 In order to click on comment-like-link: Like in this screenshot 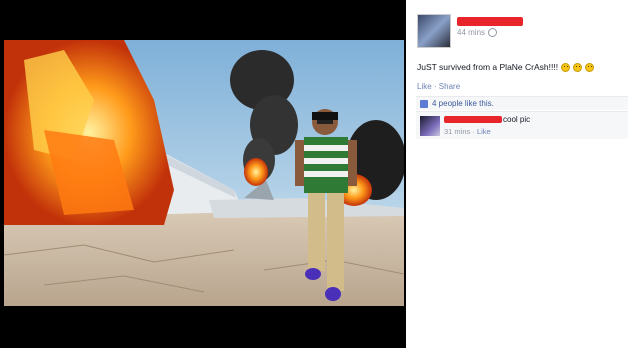, I will do `click(484, 131)`.